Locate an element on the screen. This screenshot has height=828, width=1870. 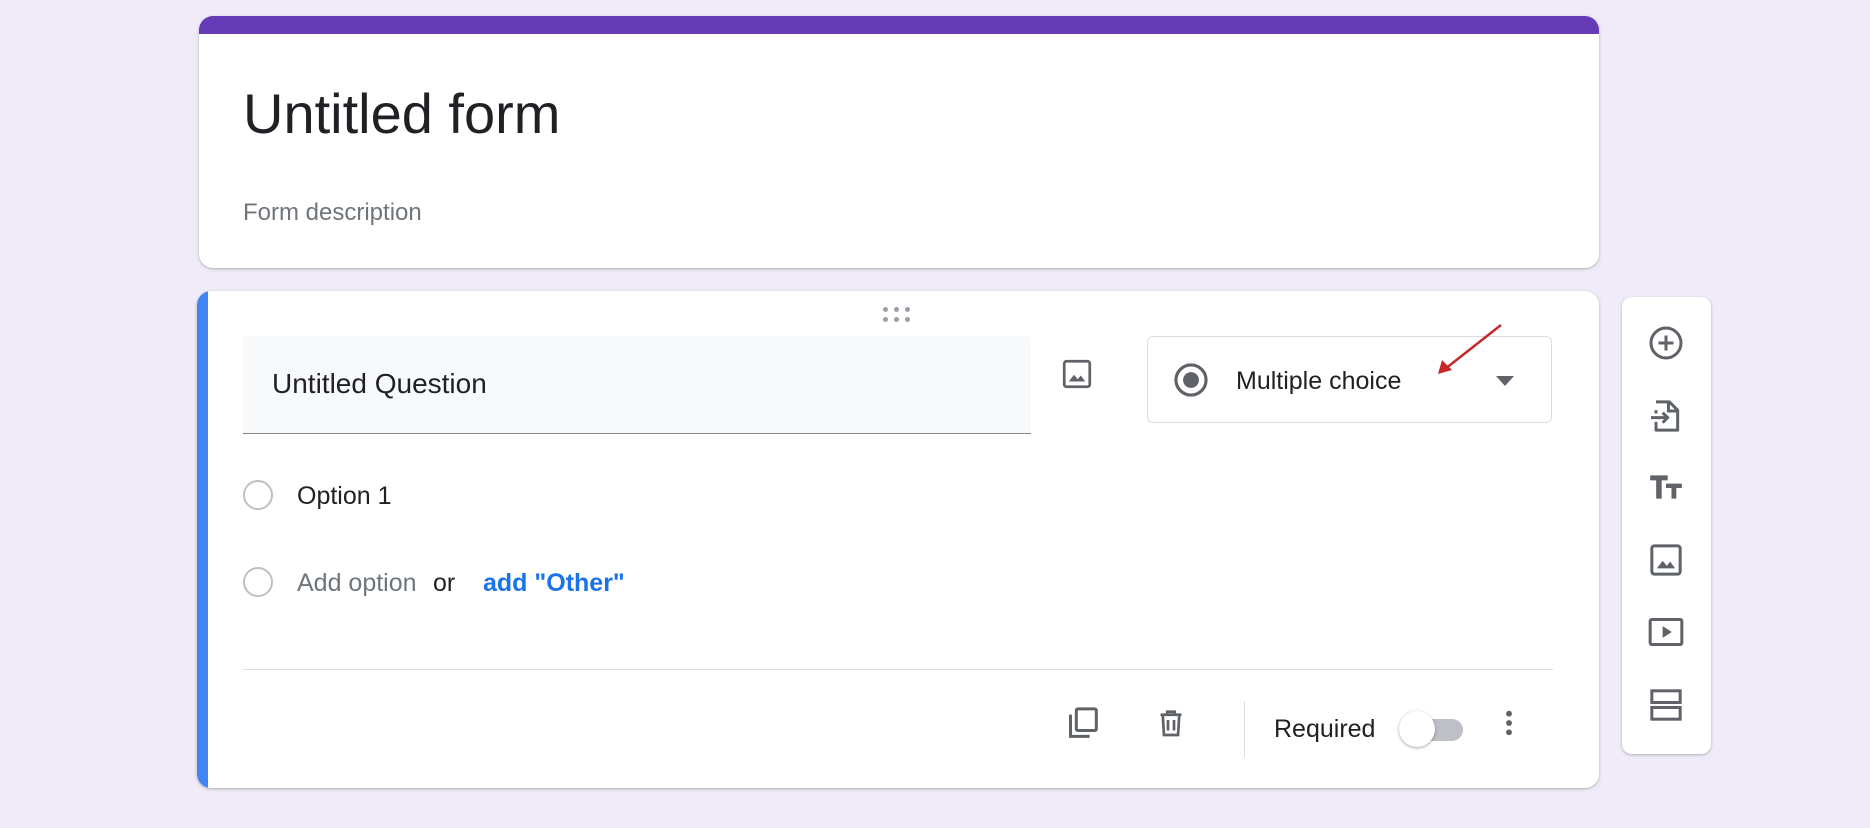
more-options-button is located at coordinates (1509, 723).